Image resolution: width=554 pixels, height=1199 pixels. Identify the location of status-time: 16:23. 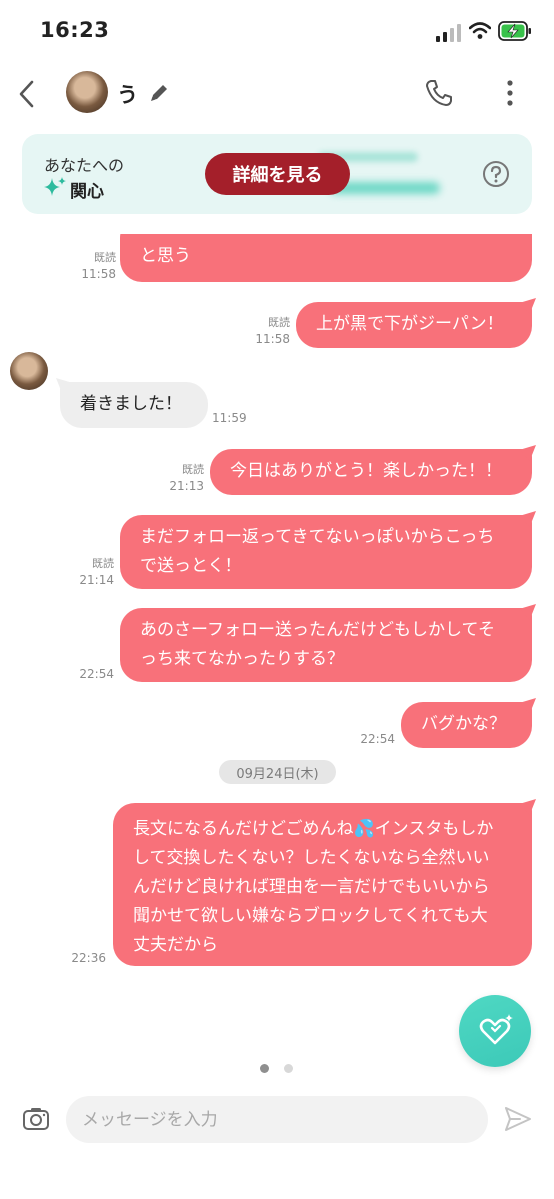
(75, 30).